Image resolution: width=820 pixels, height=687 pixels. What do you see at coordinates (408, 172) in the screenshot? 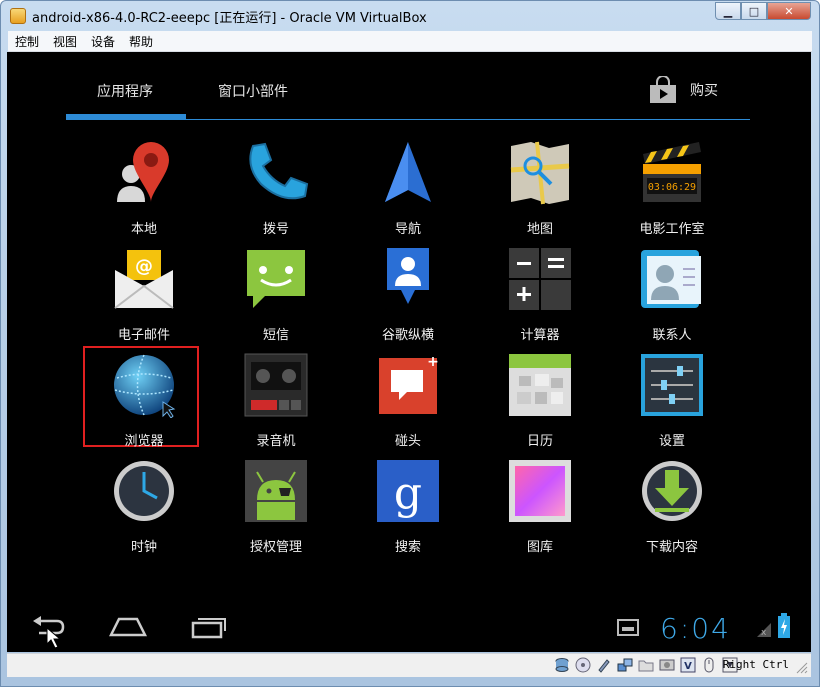
I see `navigation-arrow-icon` at bounding box center [408, 172].